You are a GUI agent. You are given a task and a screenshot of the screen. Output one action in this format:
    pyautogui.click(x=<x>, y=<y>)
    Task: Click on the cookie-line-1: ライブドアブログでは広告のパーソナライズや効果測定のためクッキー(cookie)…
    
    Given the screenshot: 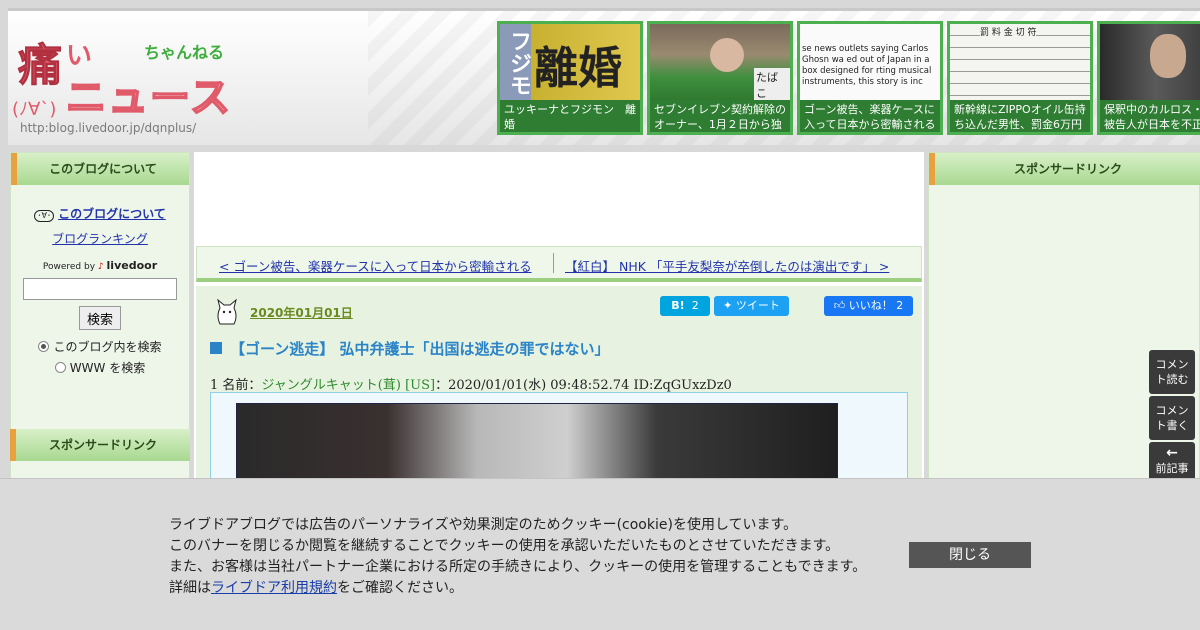 What is the action you would take?
    pyautogui.click(x=483, y=525)
    